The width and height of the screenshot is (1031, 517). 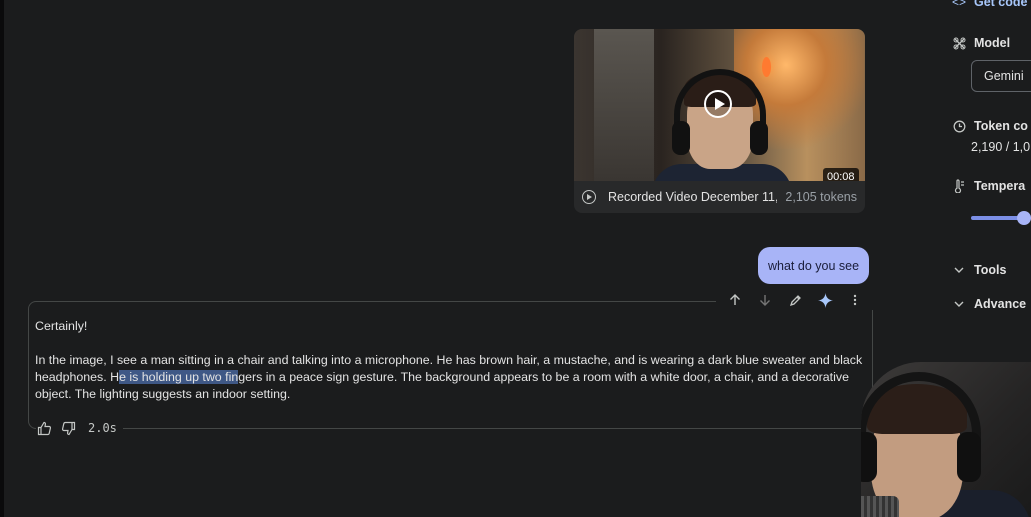 I want to click on sparkle-icon, so click(x=825, y=300).